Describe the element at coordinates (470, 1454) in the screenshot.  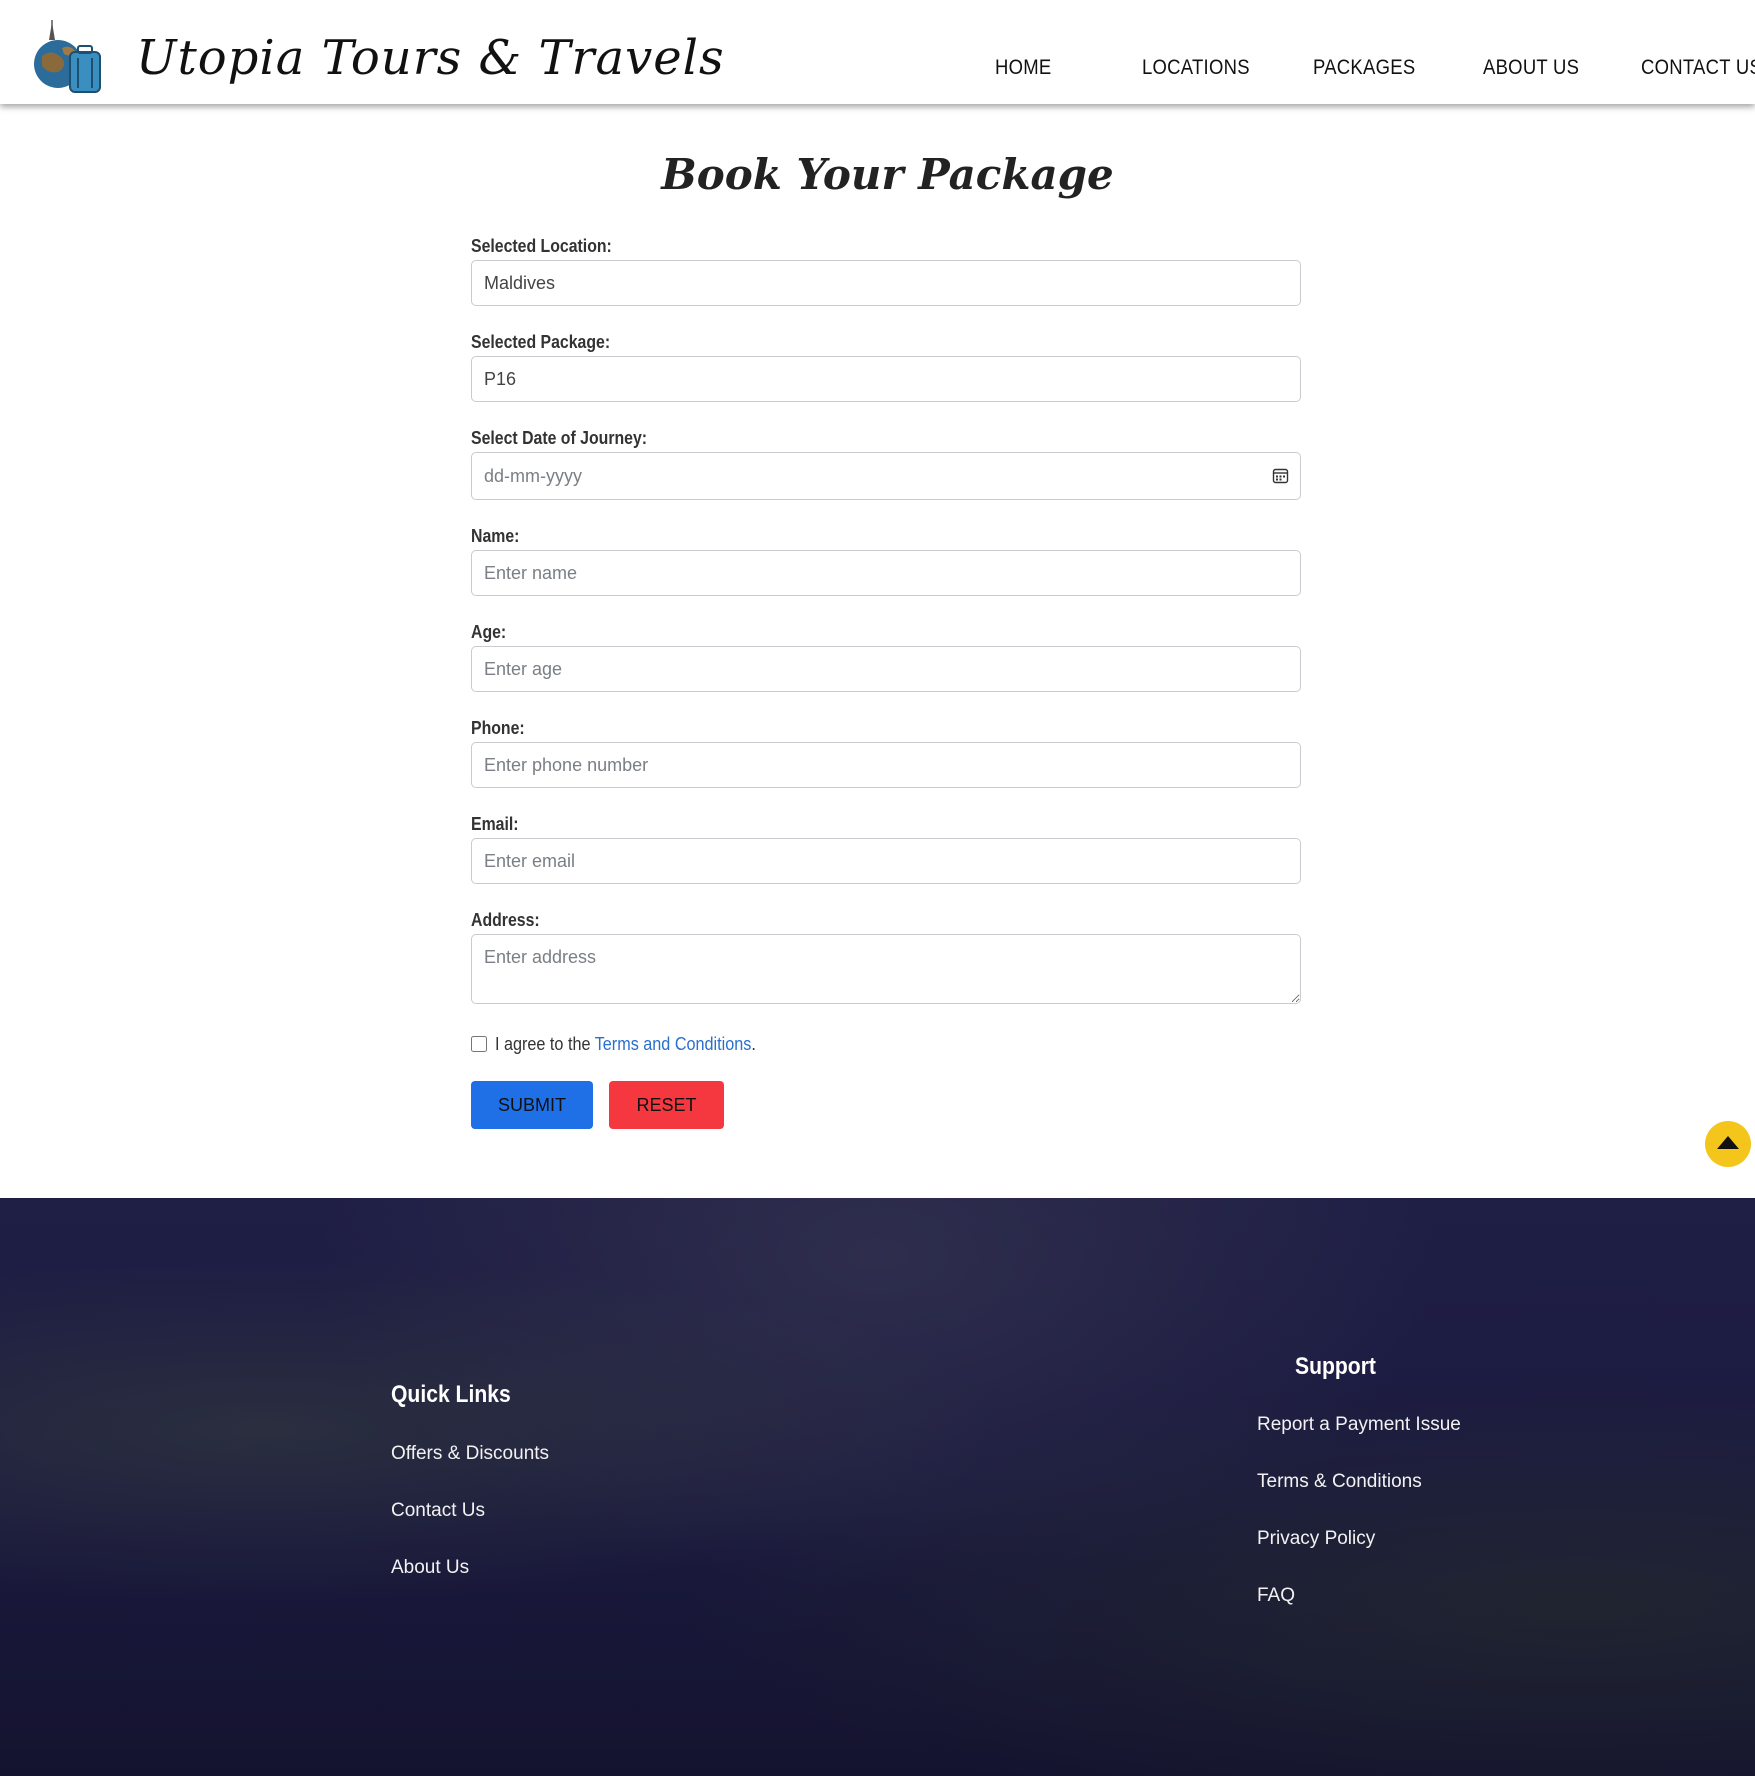
I see `footer-link-offers: Offers & Discounts` at that location.